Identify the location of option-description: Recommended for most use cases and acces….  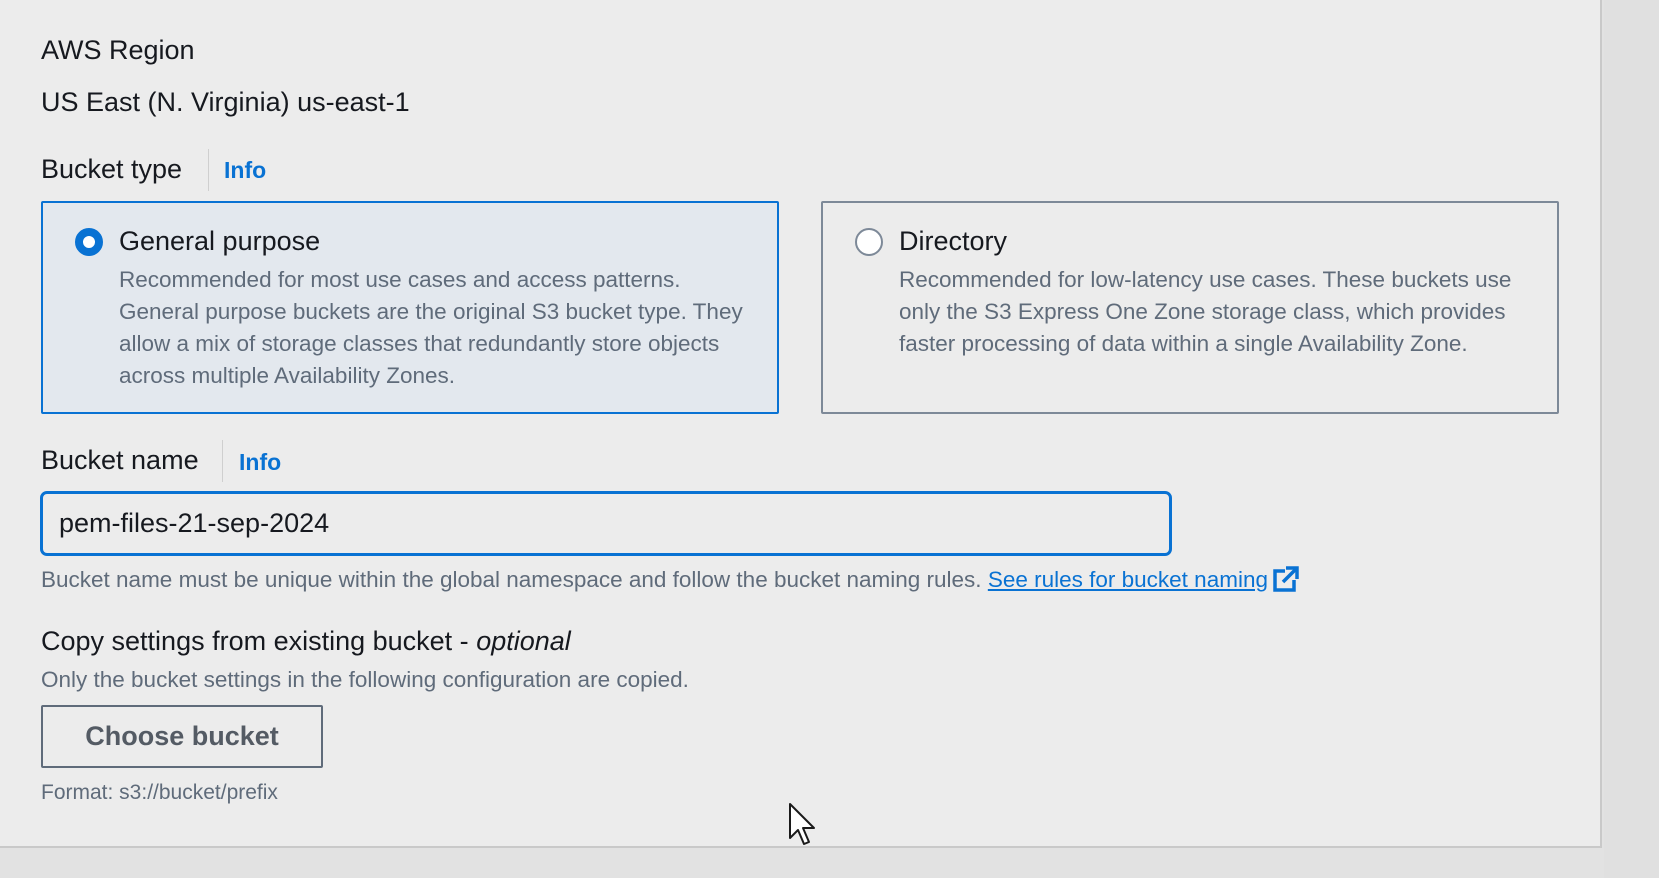
(431, 327).